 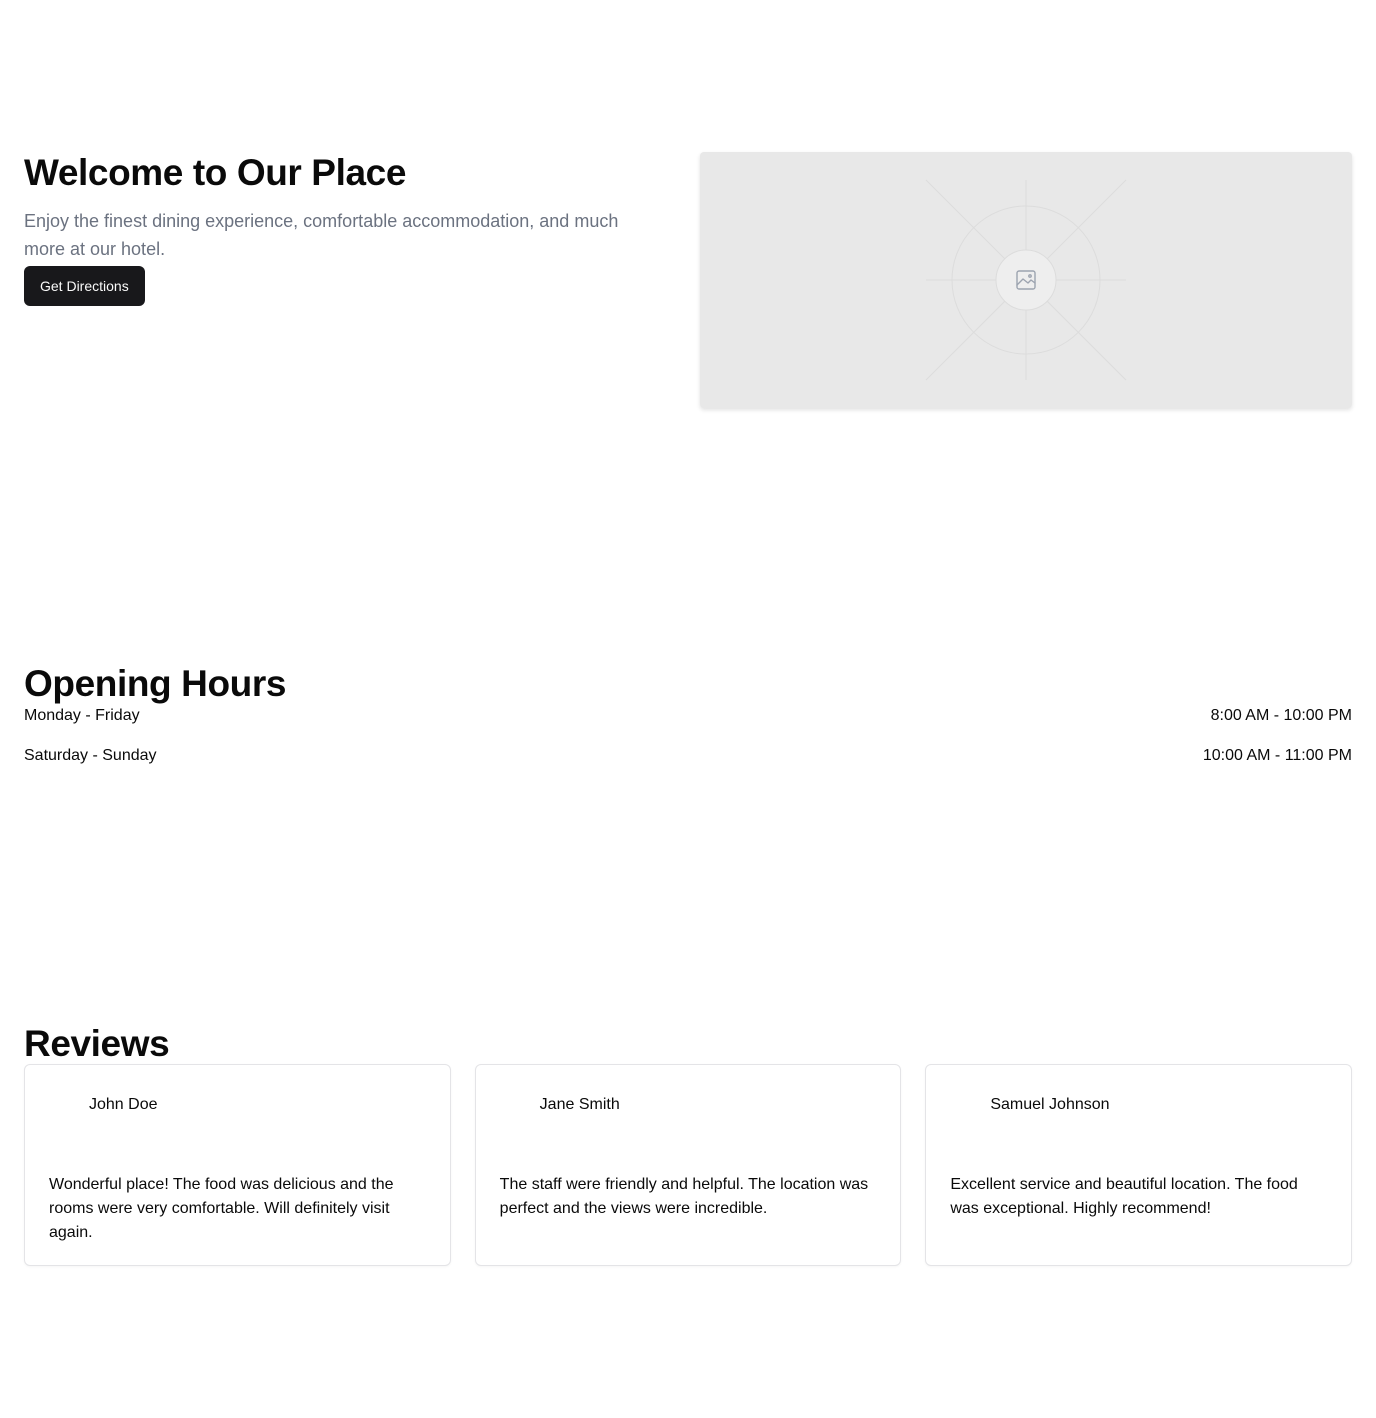 What do you see at coordinates (84, 286) in the screenshot?
I see `get-directions-button: Get Directions` at bounding box center [84, 286].